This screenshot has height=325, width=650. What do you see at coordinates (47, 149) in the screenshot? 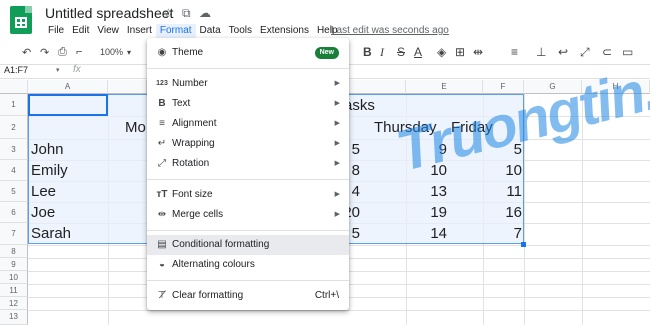
I see `cell-a3: John` at bounding box center [47, 149].